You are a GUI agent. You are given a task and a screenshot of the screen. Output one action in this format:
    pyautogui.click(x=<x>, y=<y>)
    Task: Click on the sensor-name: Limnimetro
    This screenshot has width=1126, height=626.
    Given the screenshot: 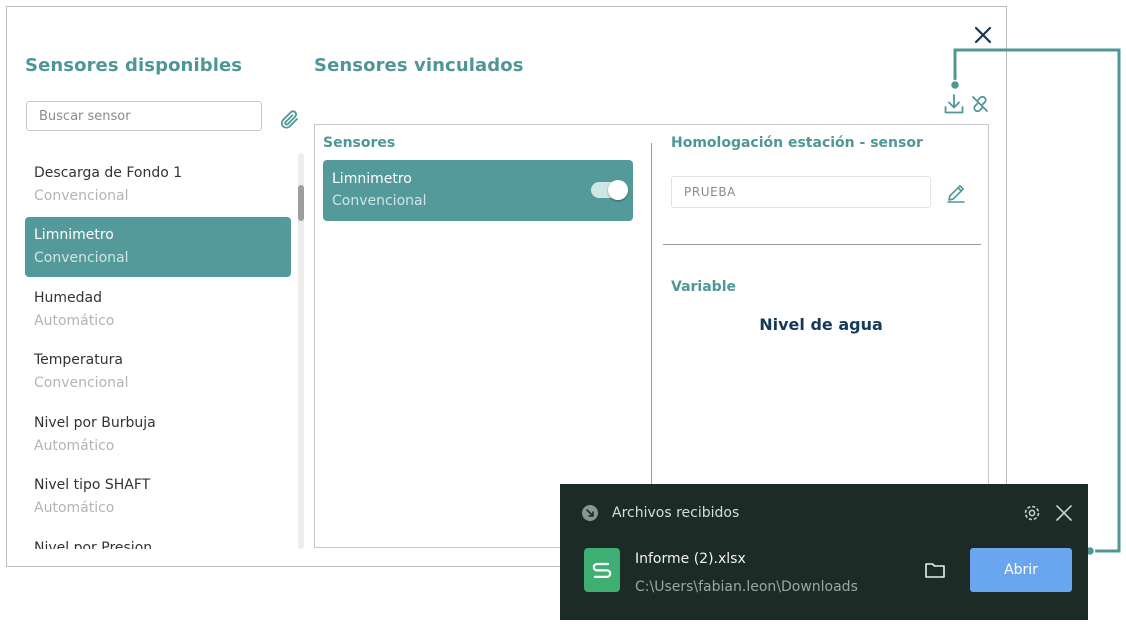 What is the action you would take?
    pyautogui.click(x=74, y=235)
    